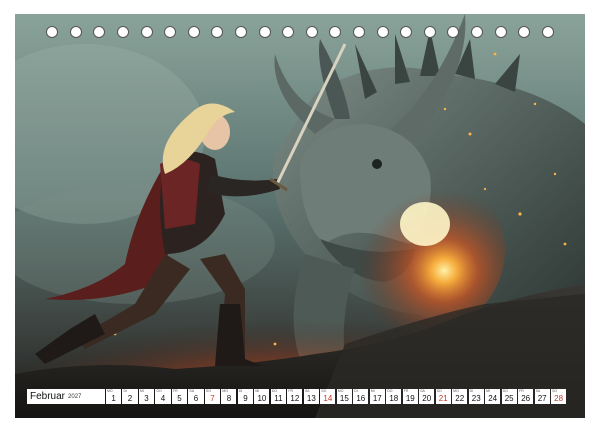 This screenshot has width=600, height=431. Describe the element at coordinates (48, 396) in the screenshot. I see `month-name: Februar` at that location.